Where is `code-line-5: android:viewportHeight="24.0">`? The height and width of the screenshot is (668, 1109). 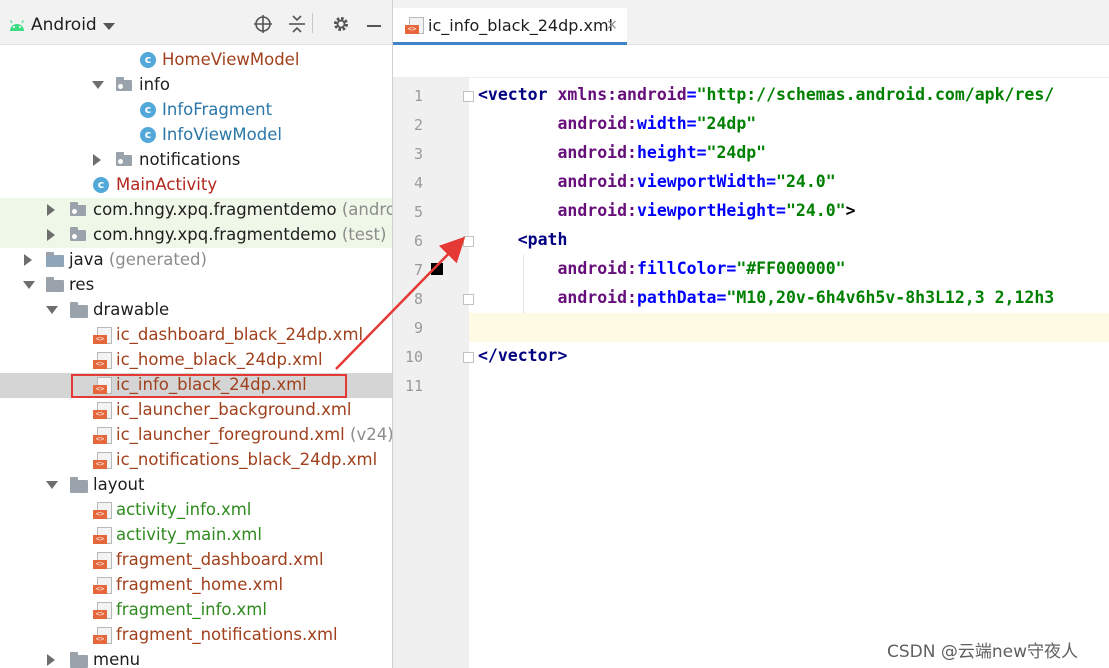 code-line-5: android:viewportHeight="24.0"> is located at coordinates (666, 210).